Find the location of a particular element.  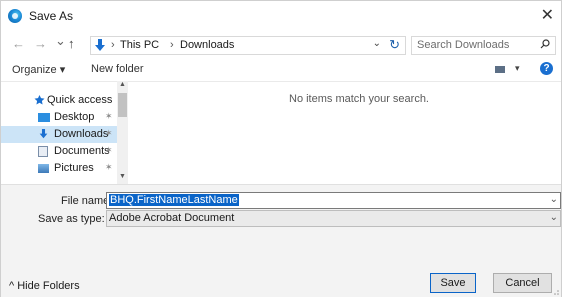

edge-app-icon is located at coordinates (15, 16).